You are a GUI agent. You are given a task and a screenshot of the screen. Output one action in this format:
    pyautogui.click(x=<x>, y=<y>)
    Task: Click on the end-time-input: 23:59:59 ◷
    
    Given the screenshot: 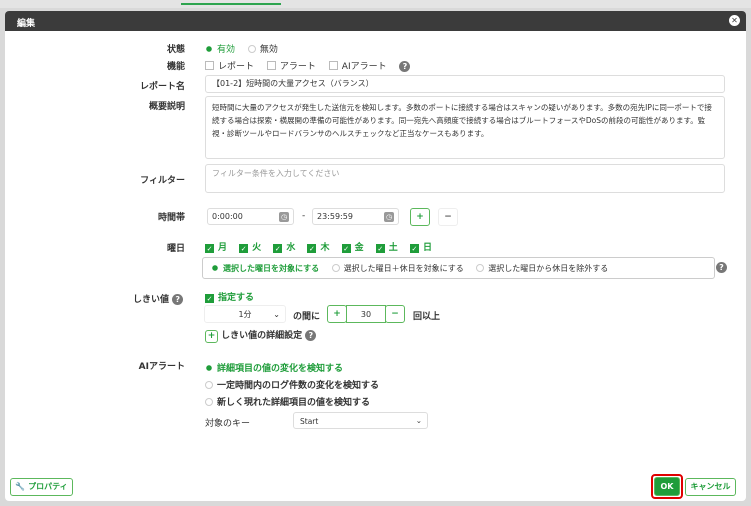 What is the action you would take?
    pyautogui.click(x=355, y=216)
    